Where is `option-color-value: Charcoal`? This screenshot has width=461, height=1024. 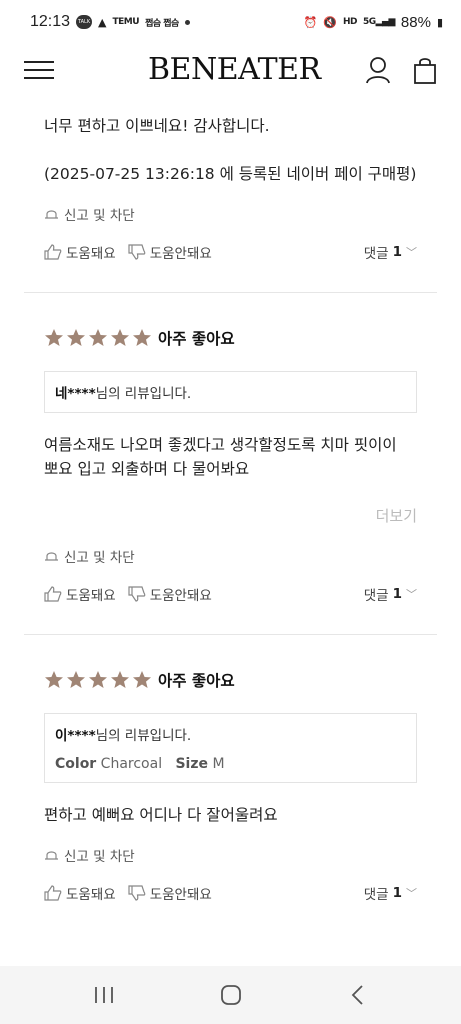
option-color-value: Charcoal is located at coordinates (131, 764).